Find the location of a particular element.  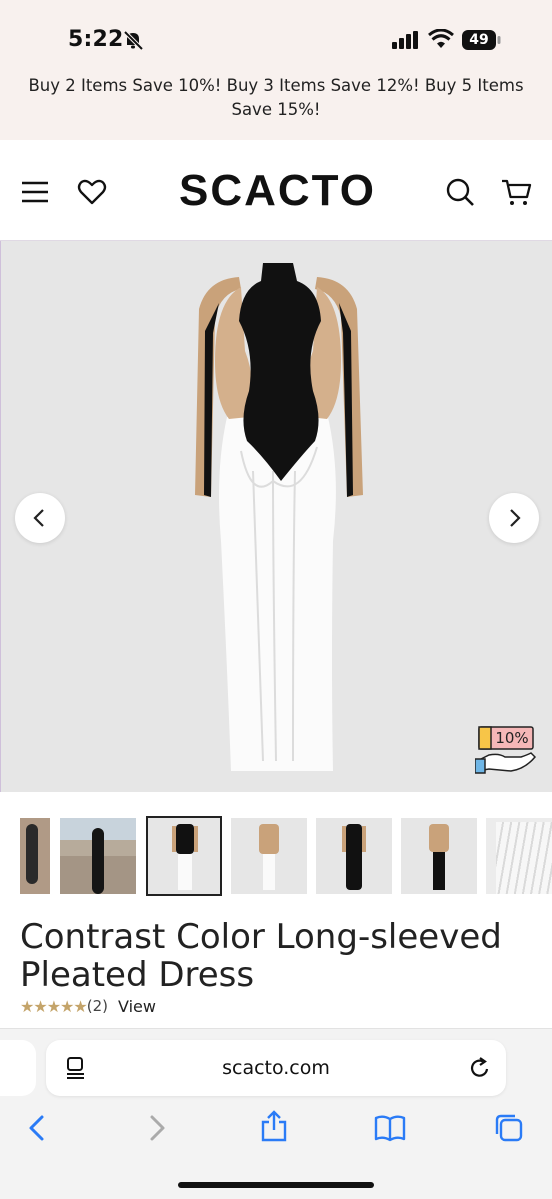

chevron-left-icon is located at coordinates (38, 518).